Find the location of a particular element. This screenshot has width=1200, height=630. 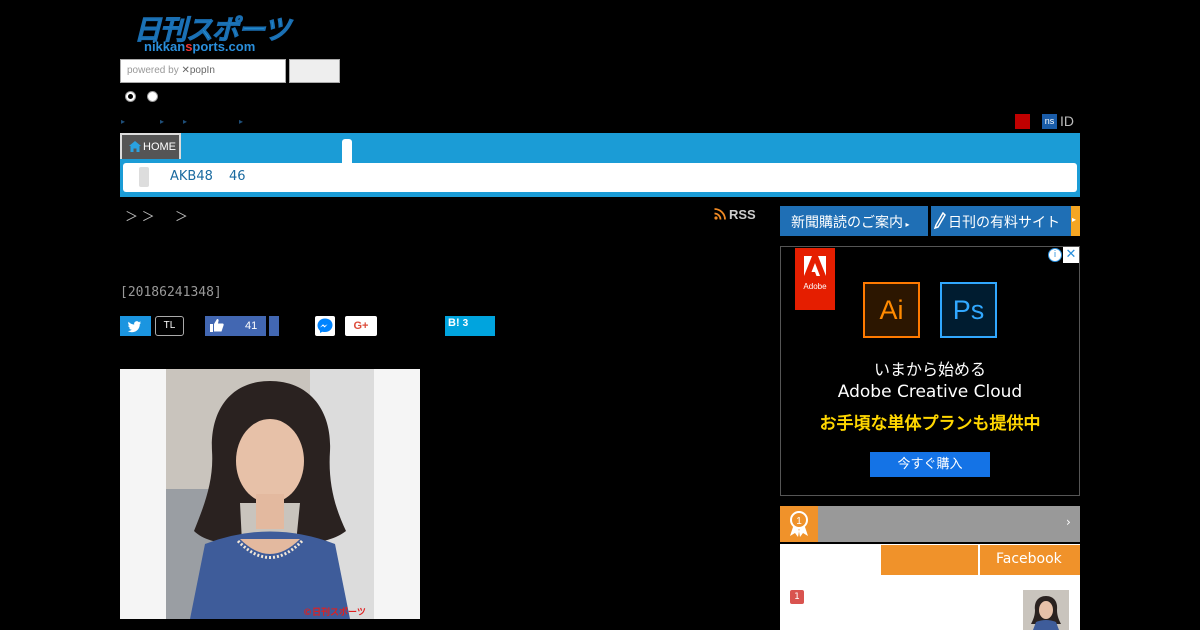

ranking-badge: 1 is located at coordinates (799, 524).